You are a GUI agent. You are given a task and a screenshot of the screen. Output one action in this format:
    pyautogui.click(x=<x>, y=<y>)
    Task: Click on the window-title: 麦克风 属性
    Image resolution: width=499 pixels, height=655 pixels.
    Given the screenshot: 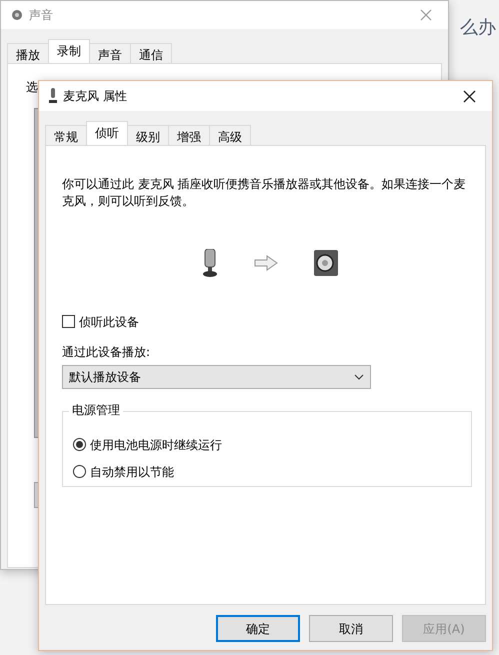 What is the action you would take?
    pyautogui.click(x=95, y=96)
    